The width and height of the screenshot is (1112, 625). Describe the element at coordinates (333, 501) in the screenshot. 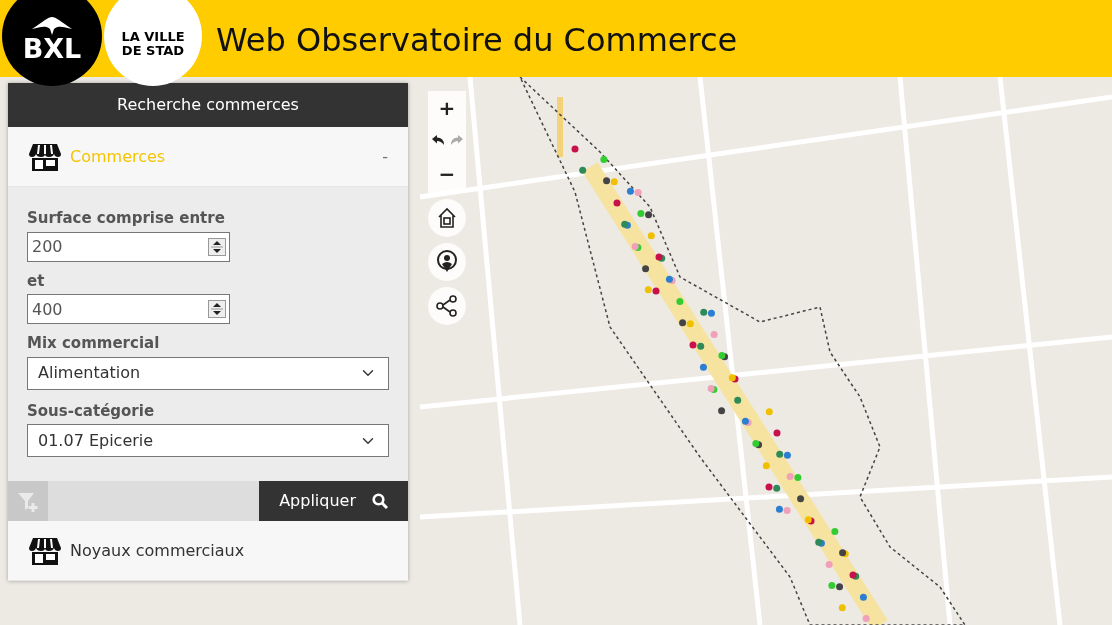

I see `apply-button: Appliquer` at that location.